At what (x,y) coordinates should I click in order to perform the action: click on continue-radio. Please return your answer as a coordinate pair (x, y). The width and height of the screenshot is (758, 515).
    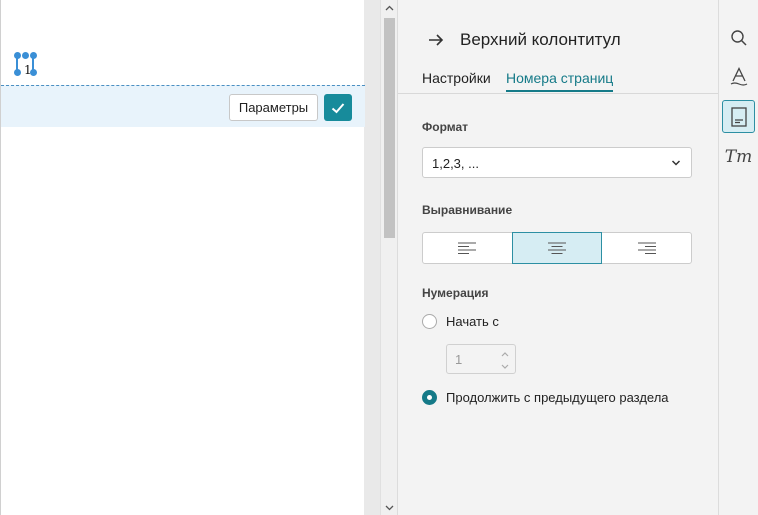
    Looking at the image, I should click on (429, 397).